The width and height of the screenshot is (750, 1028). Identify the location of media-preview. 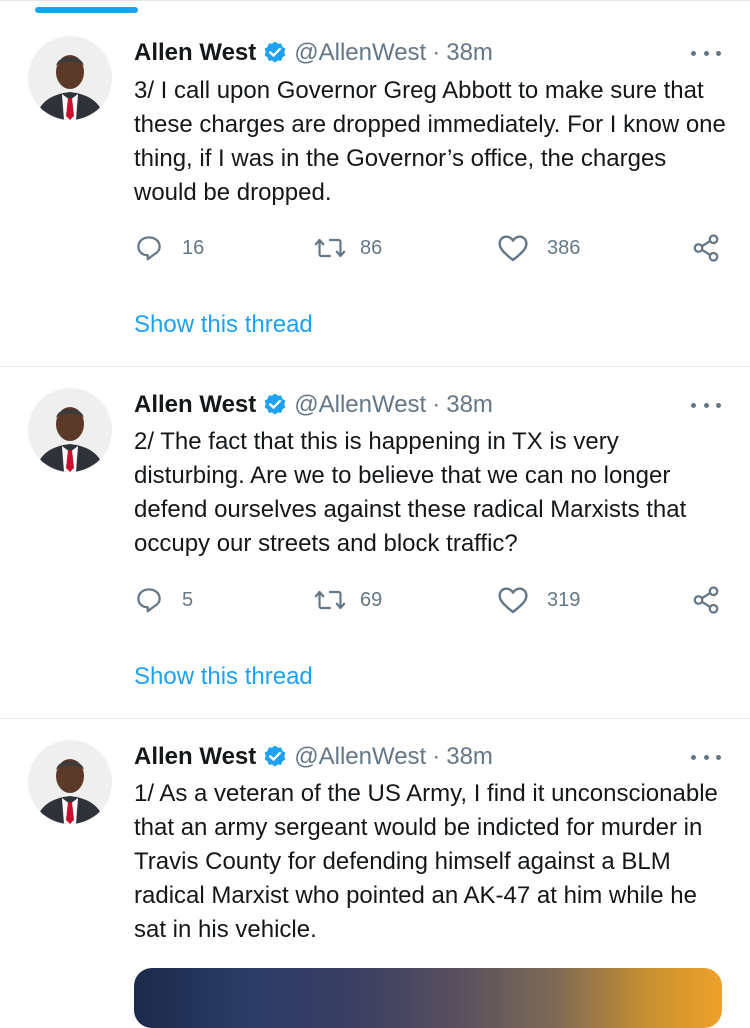
(428, 998).